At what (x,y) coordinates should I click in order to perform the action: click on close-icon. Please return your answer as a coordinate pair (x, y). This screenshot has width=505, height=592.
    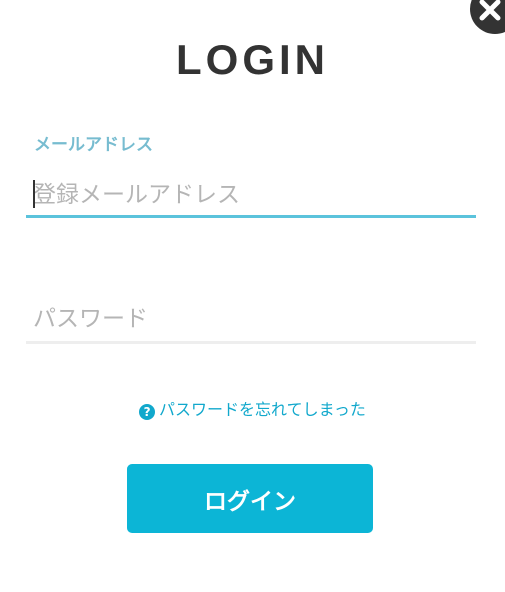
    Looking at the image, I should click on (490, 10).